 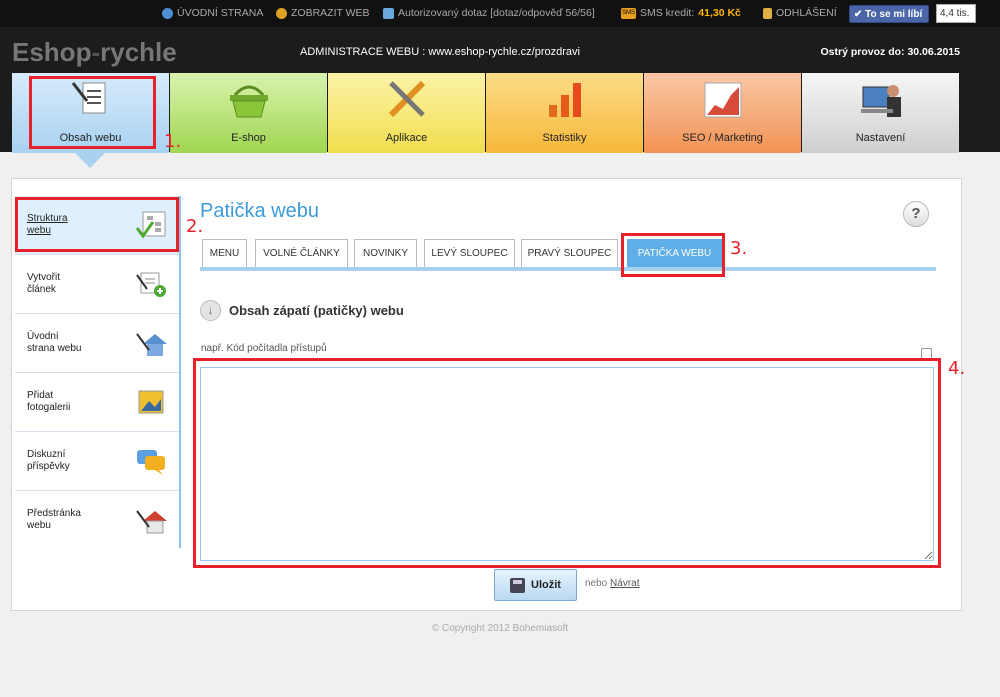 What do you see at coordinates (800, 13) in the screenshot?
I see `odhlaseni-link: ODHLÁŠENÍ` at bounding box center [800, 13].